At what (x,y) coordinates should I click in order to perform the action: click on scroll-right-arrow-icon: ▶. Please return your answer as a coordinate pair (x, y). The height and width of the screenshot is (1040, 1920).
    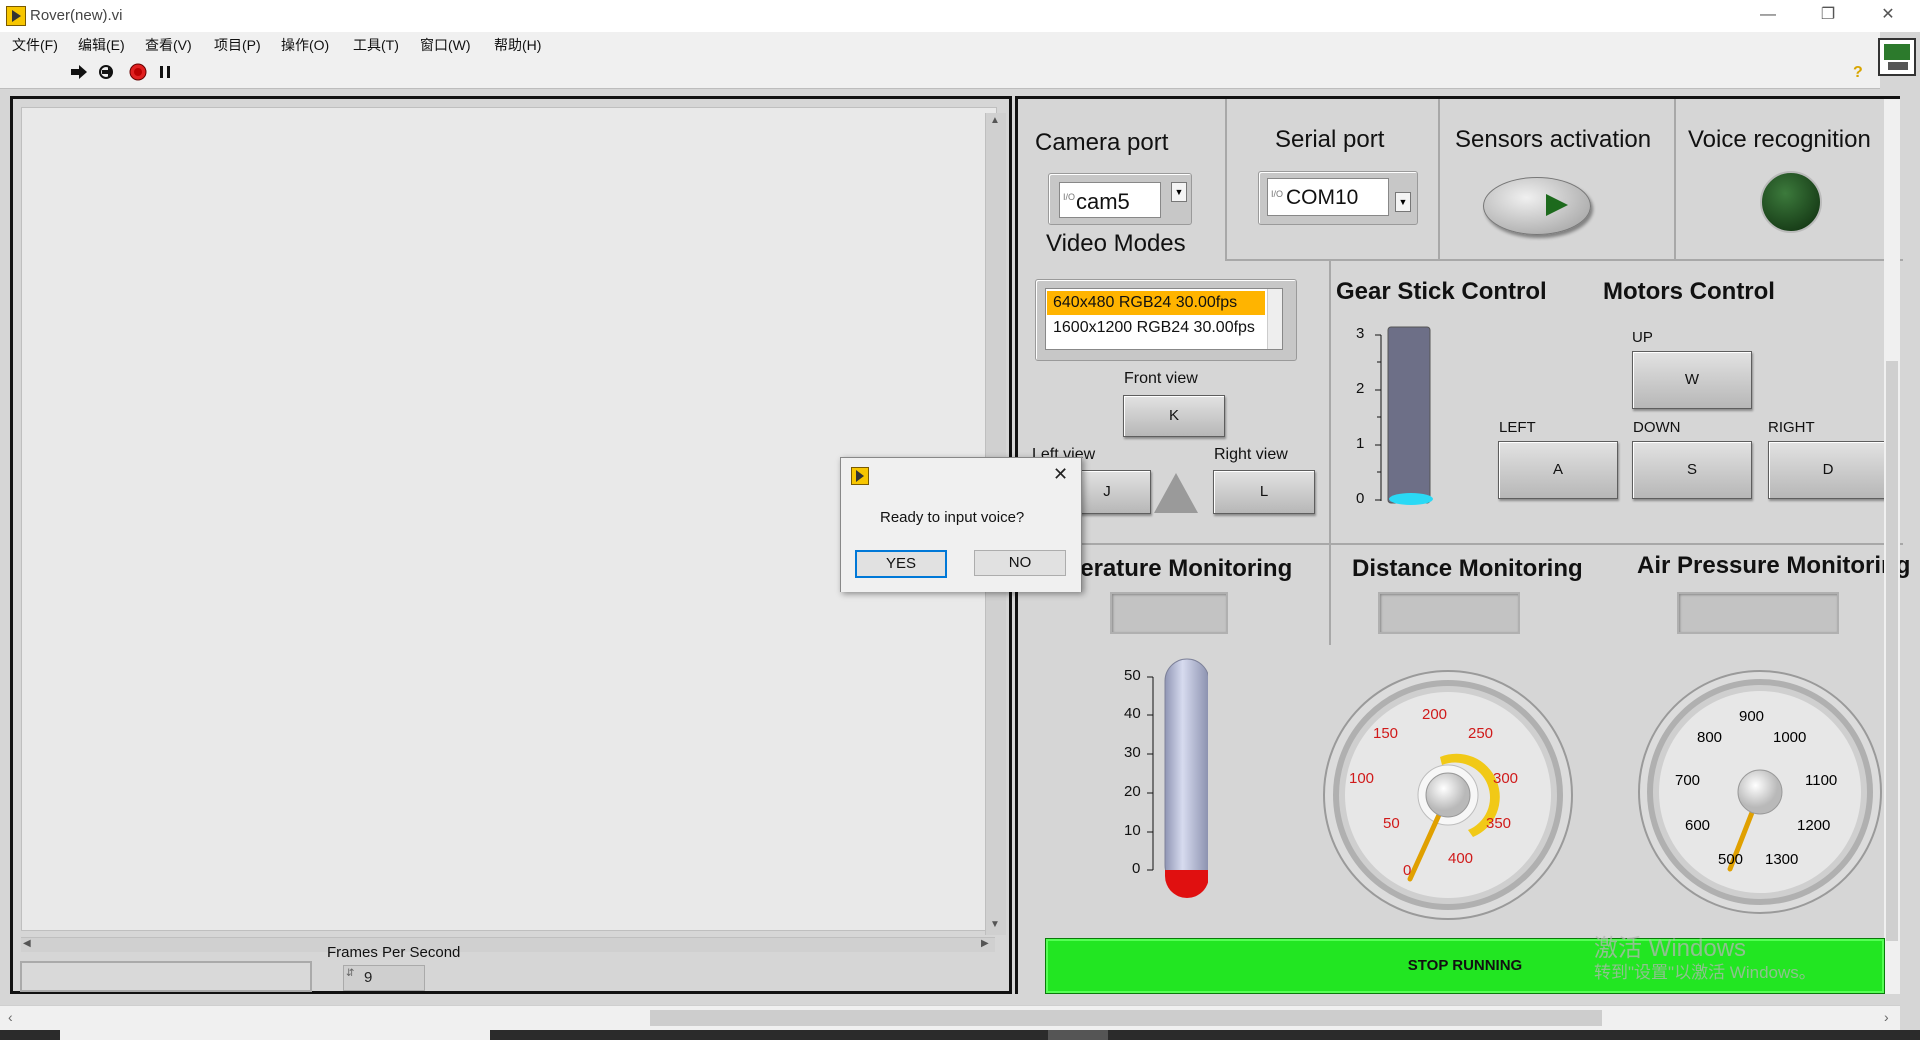
    Looking at the image, I should click on (985, 943).